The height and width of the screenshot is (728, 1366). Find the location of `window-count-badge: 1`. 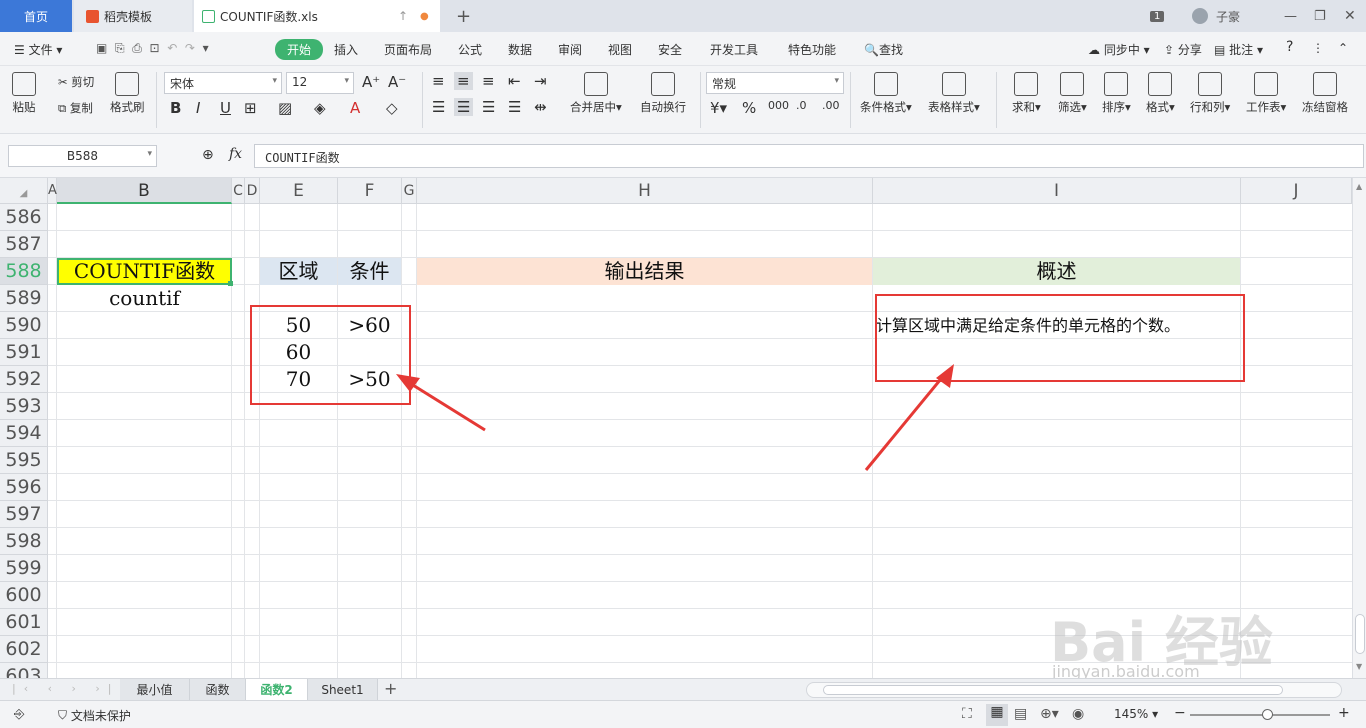

window-count-badge: 1 is located at coordinates (1157, 16).